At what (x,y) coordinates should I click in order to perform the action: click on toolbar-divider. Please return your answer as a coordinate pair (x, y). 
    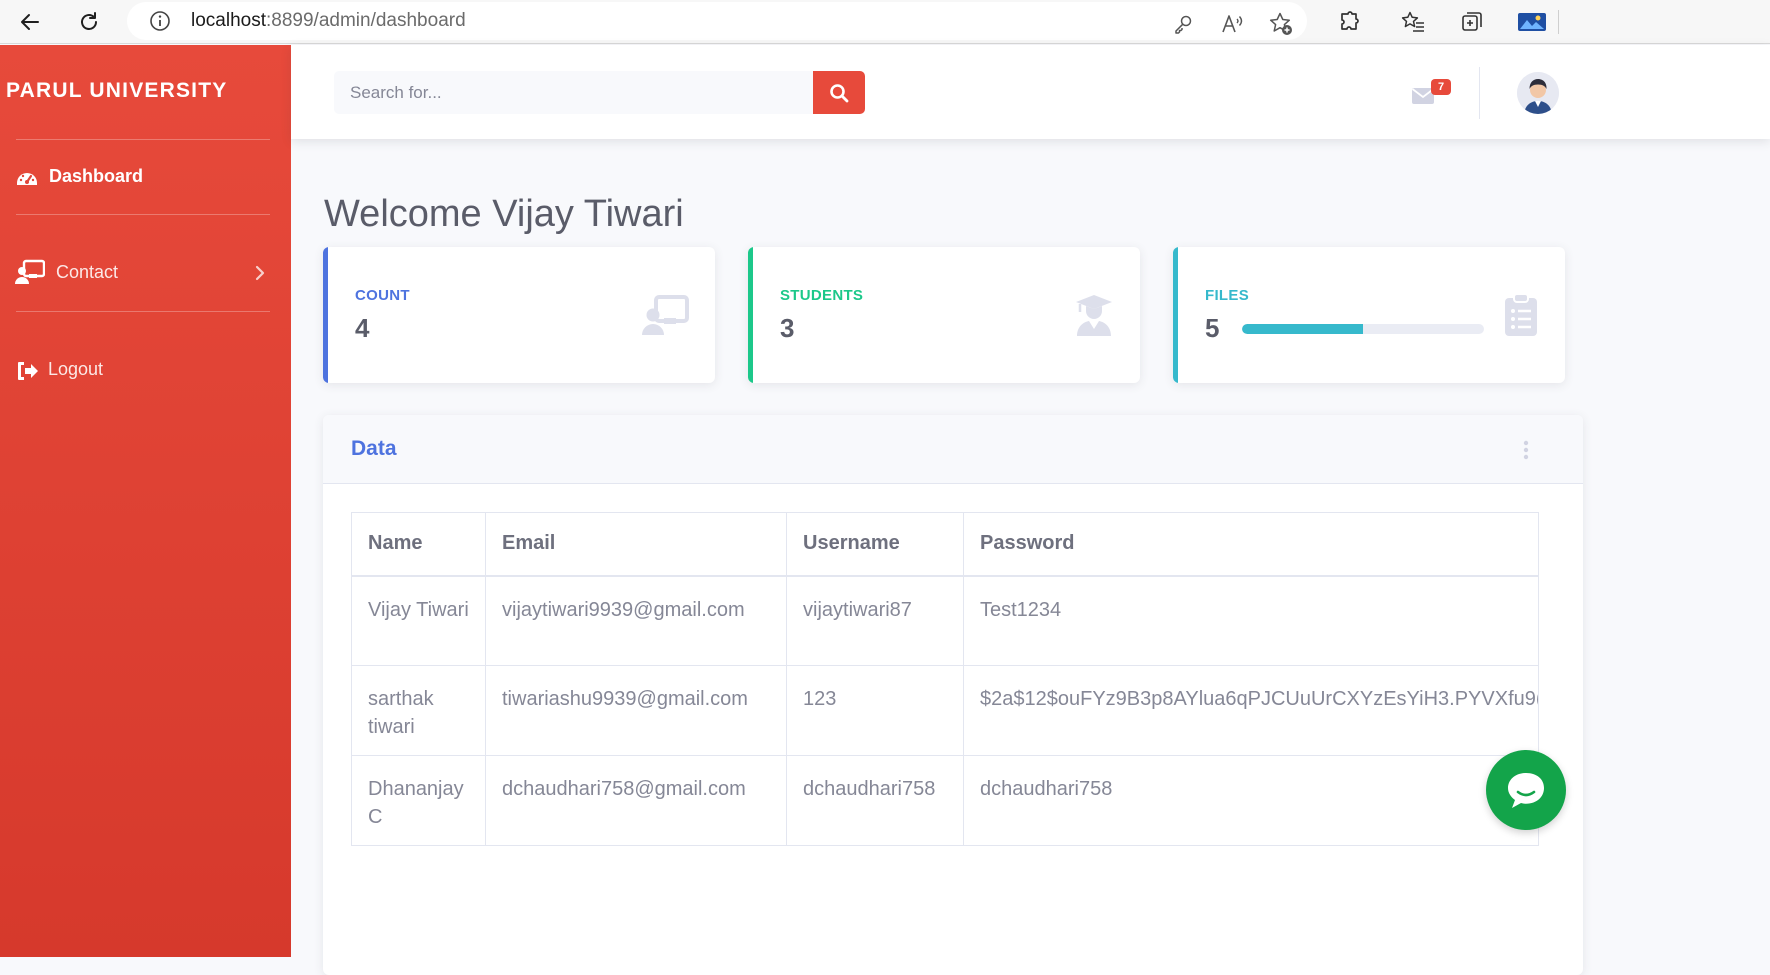
    Looking at the image, I should click on (1558, 22).